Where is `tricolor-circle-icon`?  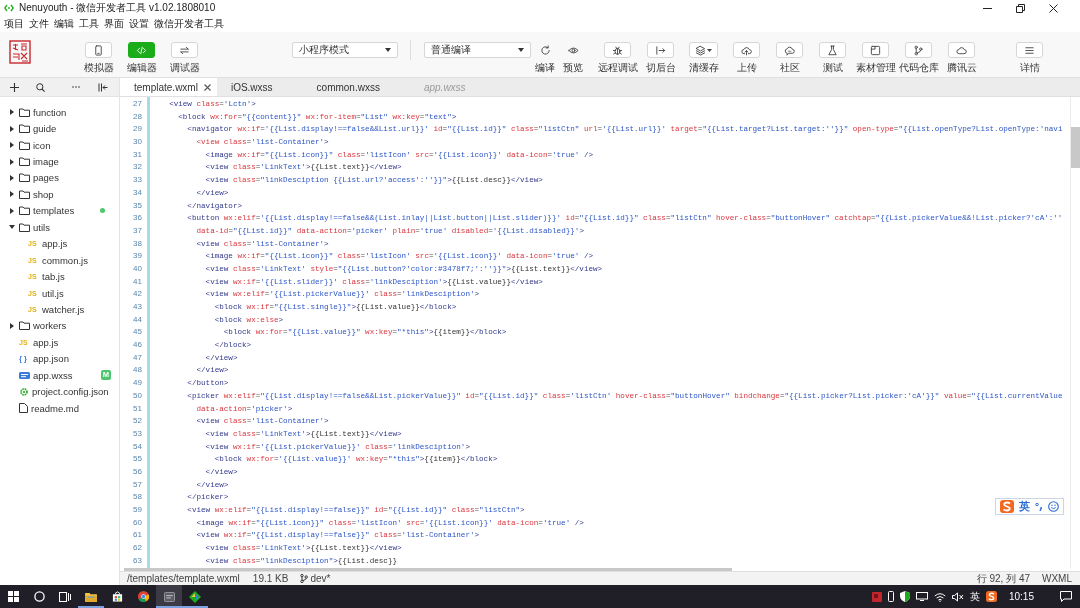 tricolor-circle-icon is located at coordinates (143, 596).